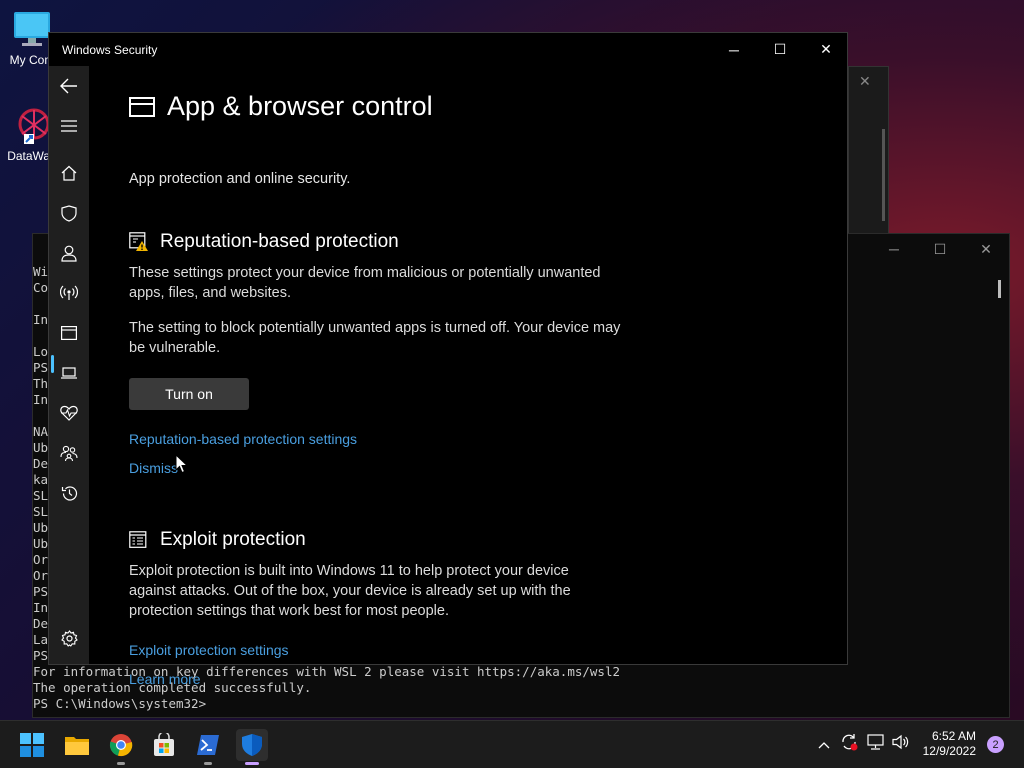  I want to click on network-icon, so click(875, 744).